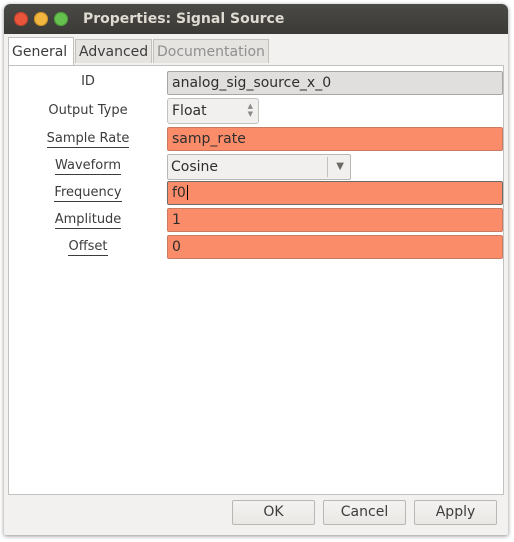 This screenshot has width=514, height=542. I want to click on maximize-window-button, so click(61, 19).